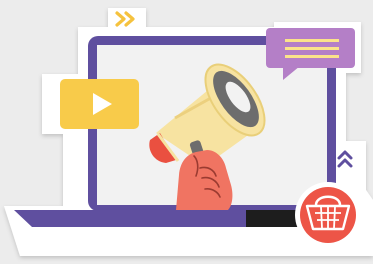  Describe the element at coordinates (272, 218) in the screenshot. I see `laptop-base-dark` at that location.